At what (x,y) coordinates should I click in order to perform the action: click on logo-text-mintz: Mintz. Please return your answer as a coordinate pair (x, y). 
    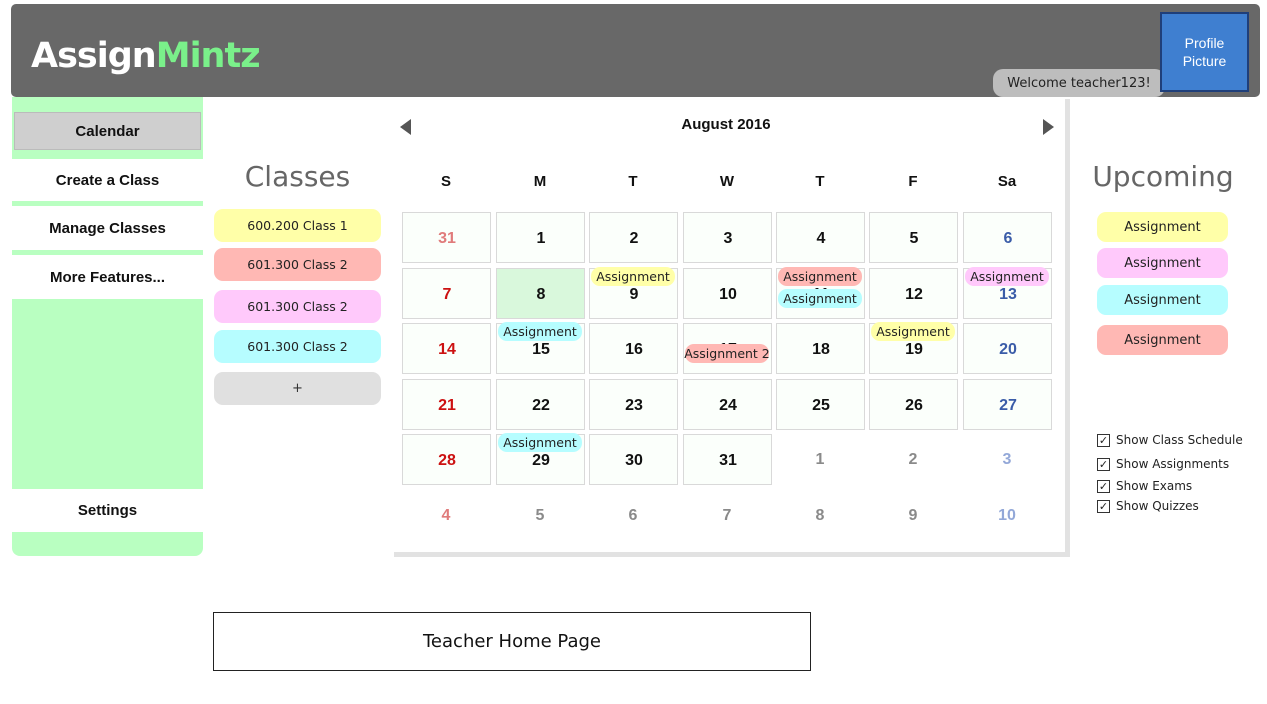
    Looking at the image, I should click on (208, 56).